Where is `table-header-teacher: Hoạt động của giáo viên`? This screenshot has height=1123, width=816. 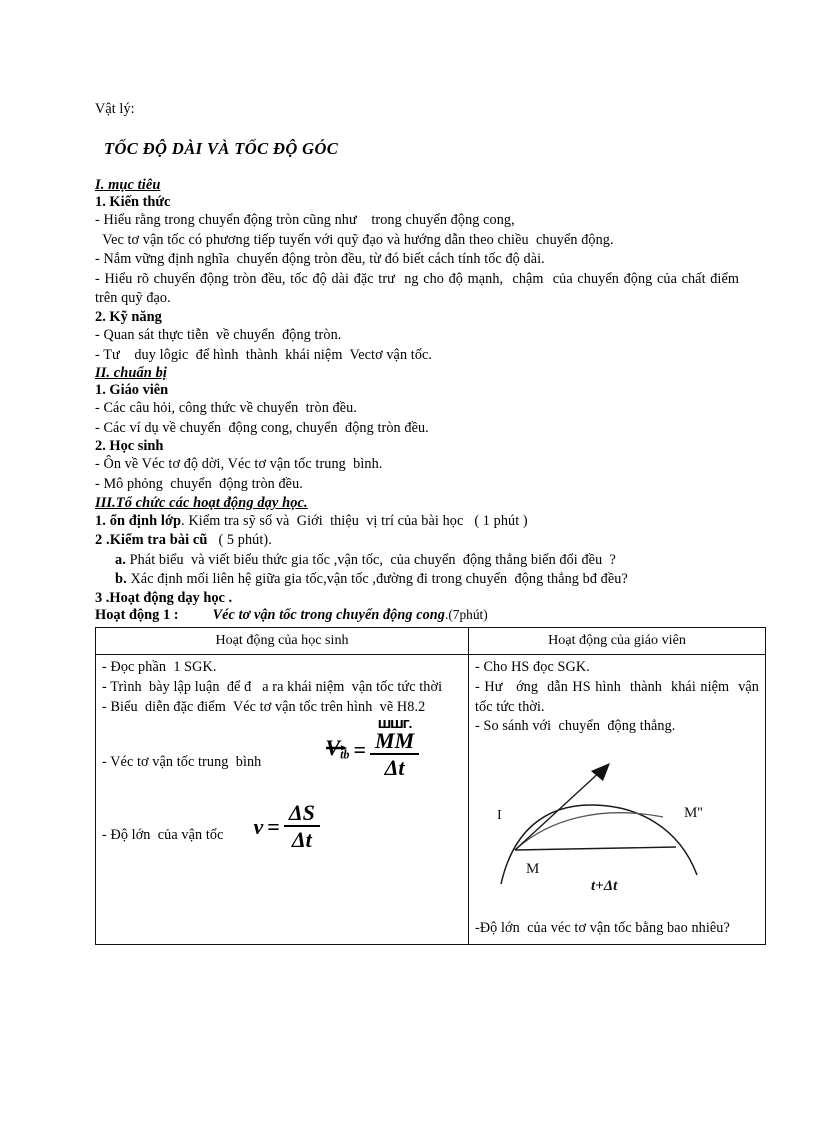
table-header-teacher: Hoạt động của giáo viên is located at coordinates (617, 641).